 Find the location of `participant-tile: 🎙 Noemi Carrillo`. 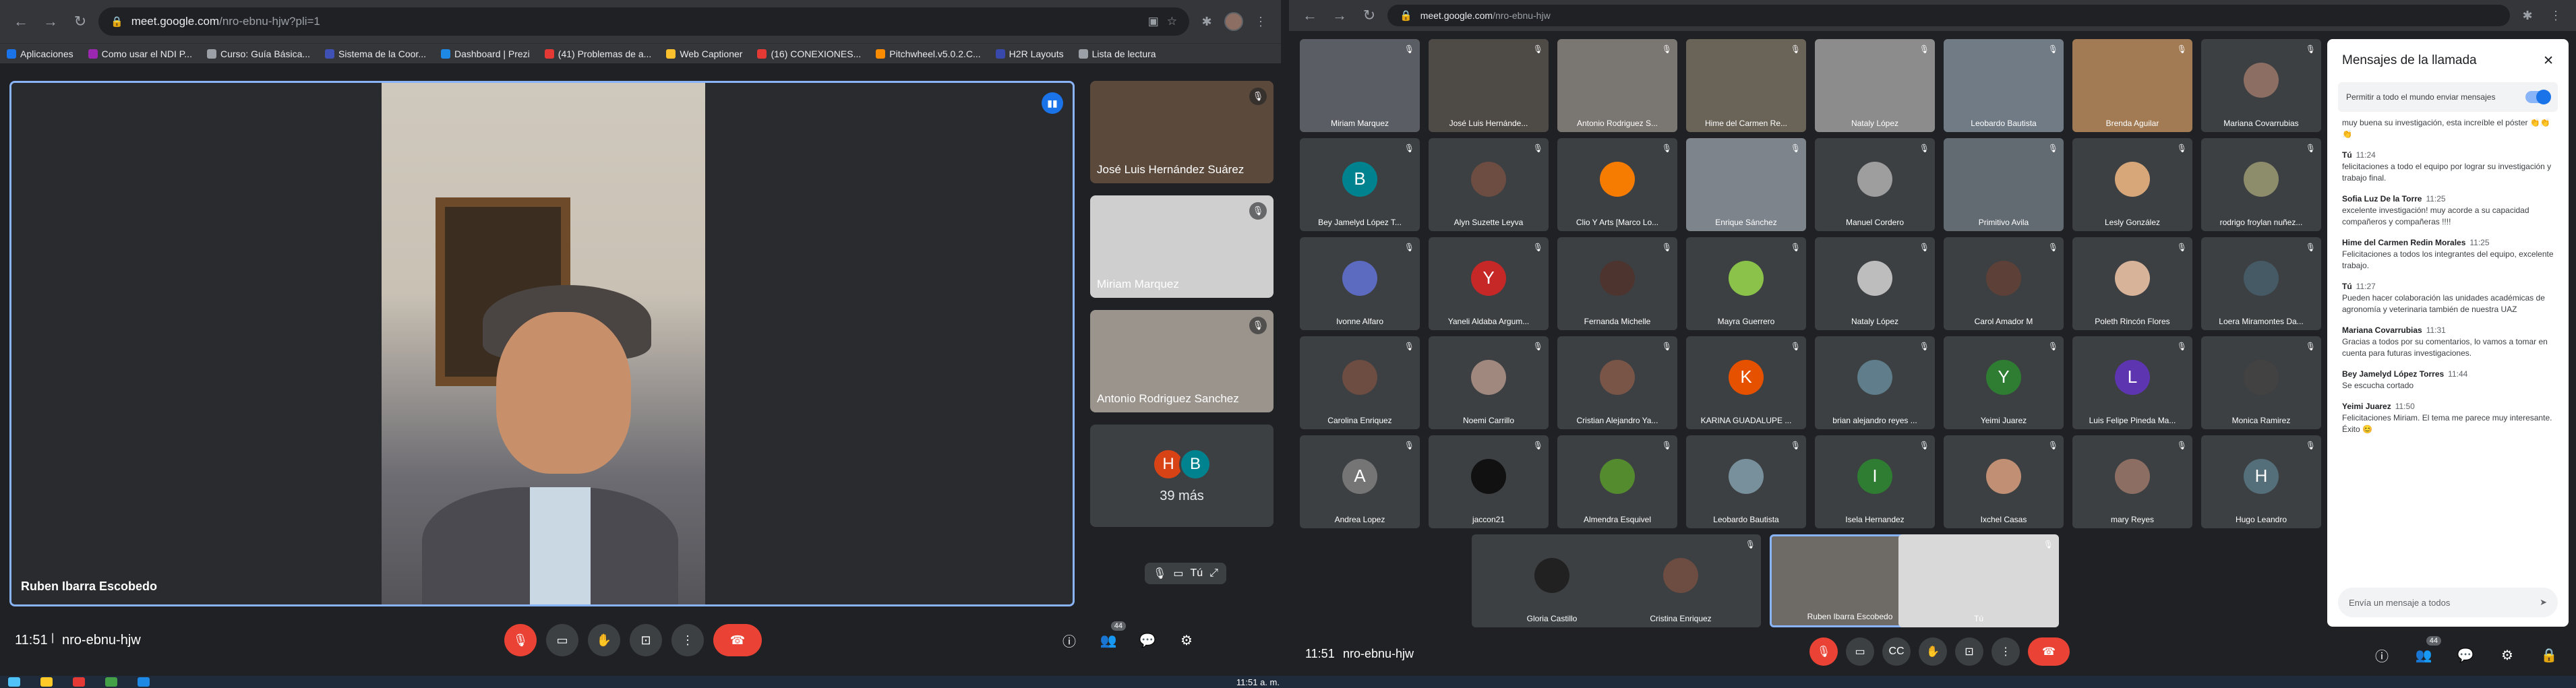

participant-tile: 🎙 Noemi Carrillo is located at coordinates (1489, 383).